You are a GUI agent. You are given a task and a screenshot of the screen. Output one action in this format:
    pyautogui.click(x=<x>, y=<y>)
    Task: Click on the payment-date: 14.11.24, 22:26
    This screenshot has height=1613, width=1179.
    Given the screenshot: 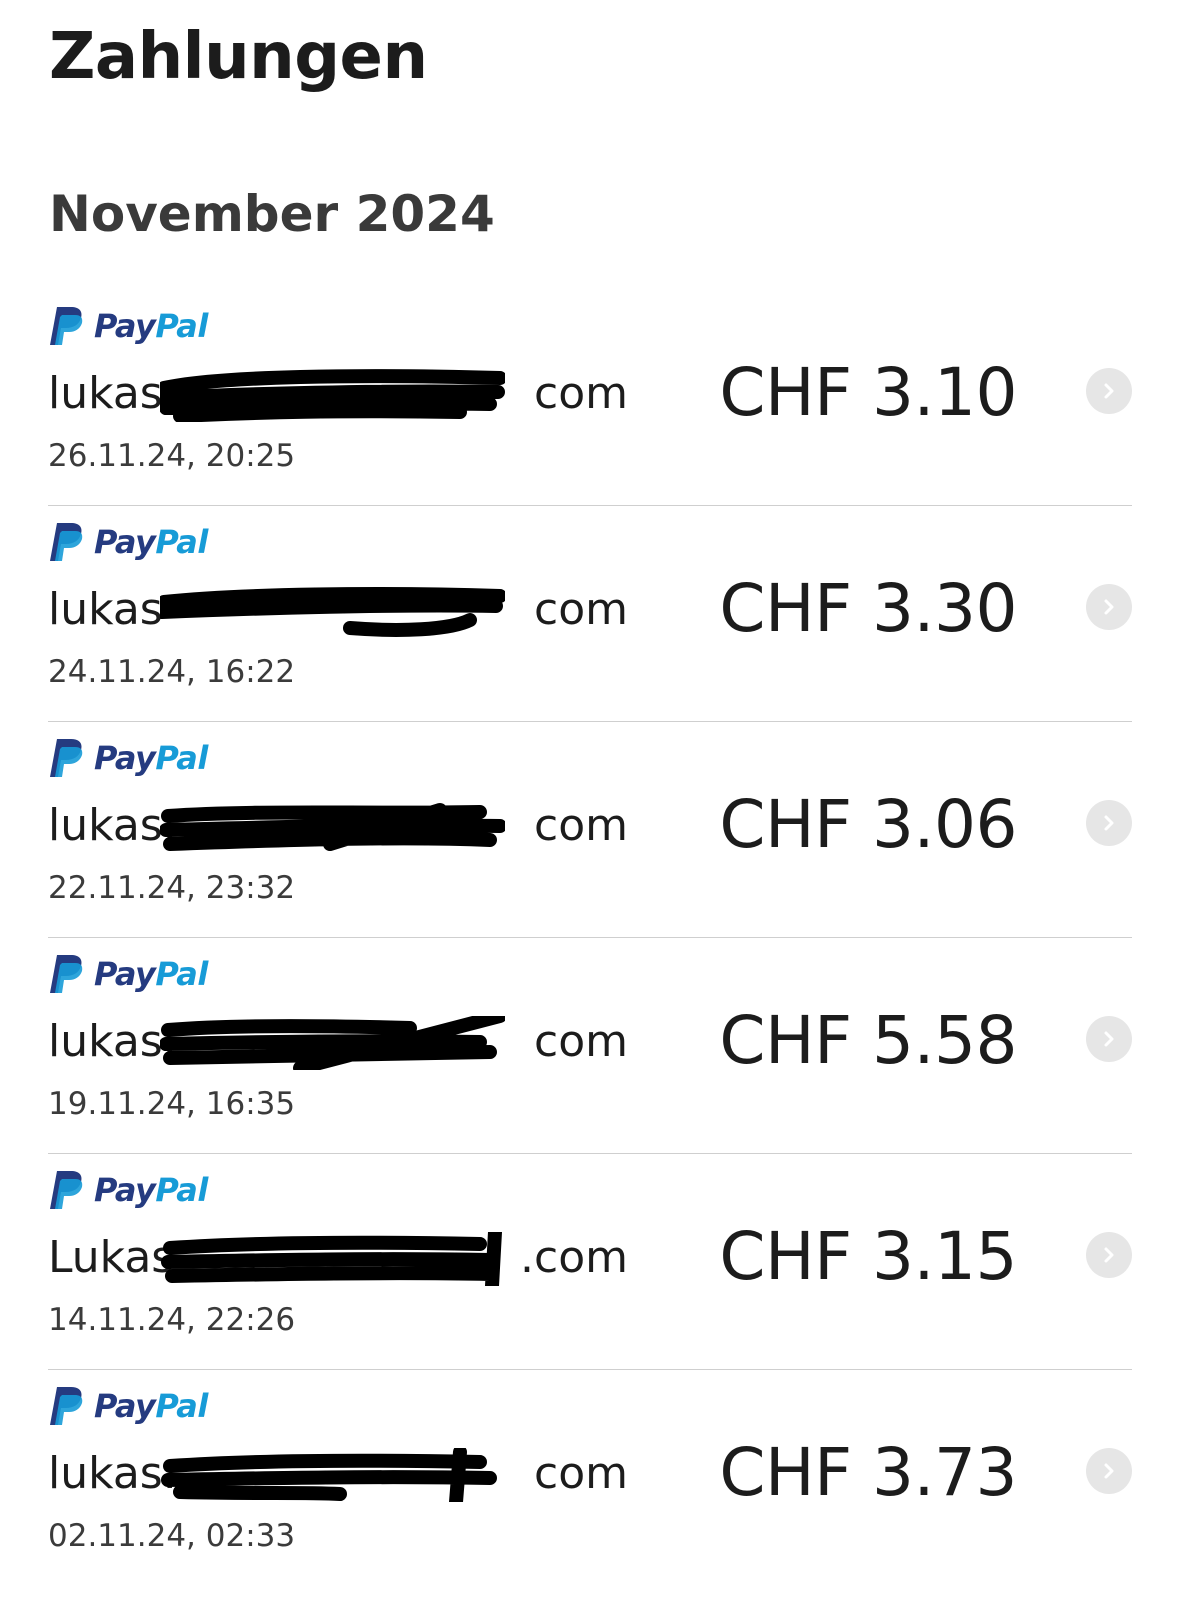 What is the action you would take?
    pyautogui.click(x=172, y=1320)
    